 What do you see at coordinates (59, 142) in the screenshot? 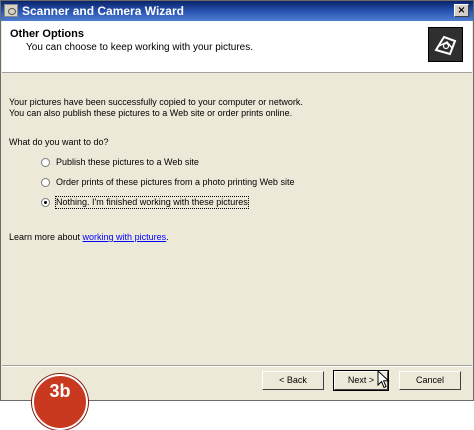
I see `question-label: What do you want to do?` at bounding box center [59, 142].